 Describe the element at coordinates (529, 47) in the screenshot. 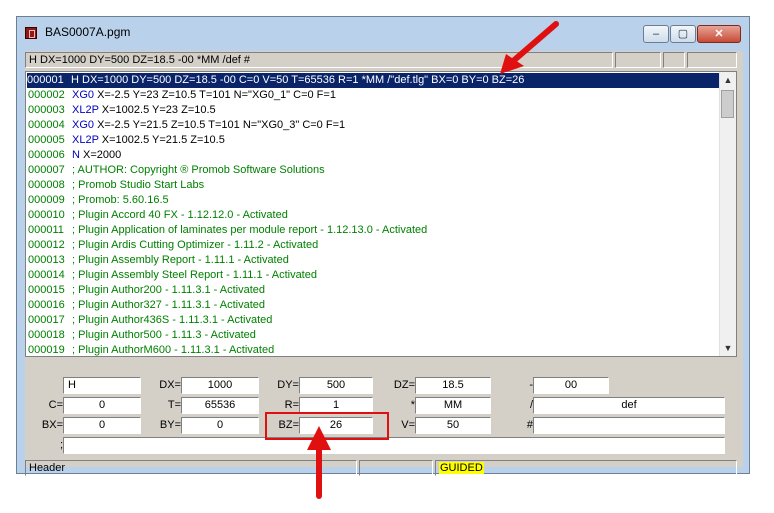

I see `arrow-to-bz-in-header` at that location.